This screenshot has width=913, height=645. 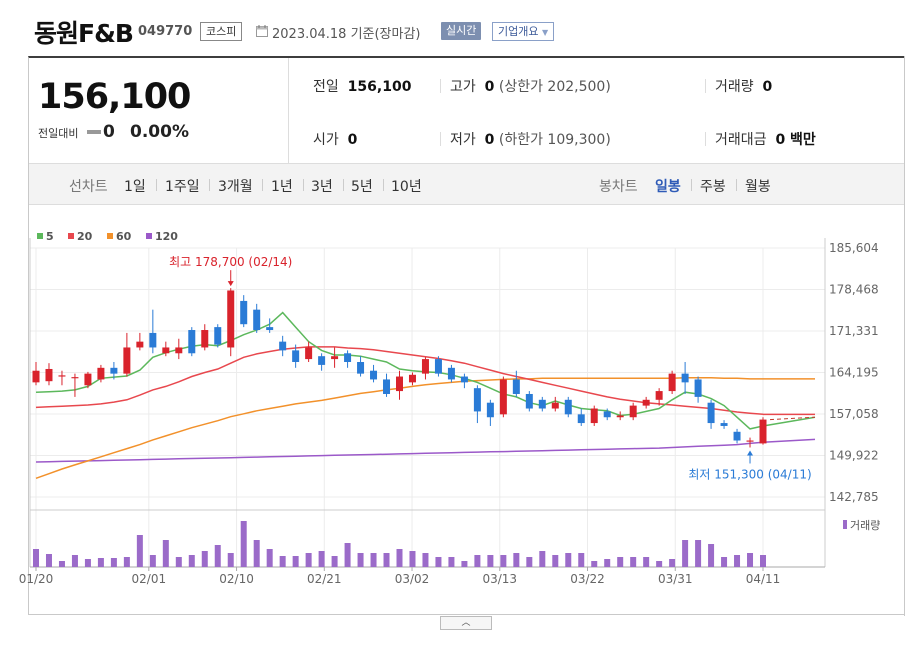 What do you see at coordinates (412, 579) in the screenshot?
I see `x-tick-label: 03/02` at bounding box center [412, 579].